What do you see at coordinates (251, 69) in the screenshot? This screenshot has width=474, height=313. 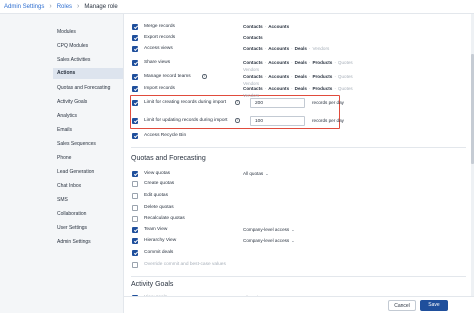 I see `module-vendors: Vendors` at bounding box center [251, 69].